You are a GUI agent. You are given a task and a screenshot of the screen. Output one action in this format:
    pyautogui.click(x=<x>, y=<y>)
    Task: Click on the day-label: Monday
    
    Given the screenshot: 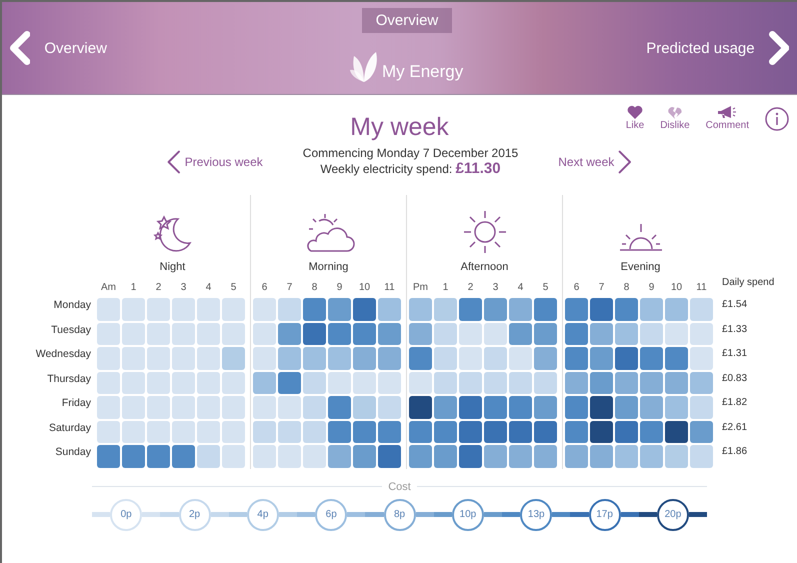 What is the action you would take?
    pyautogui.click(x=72, y=305)
    